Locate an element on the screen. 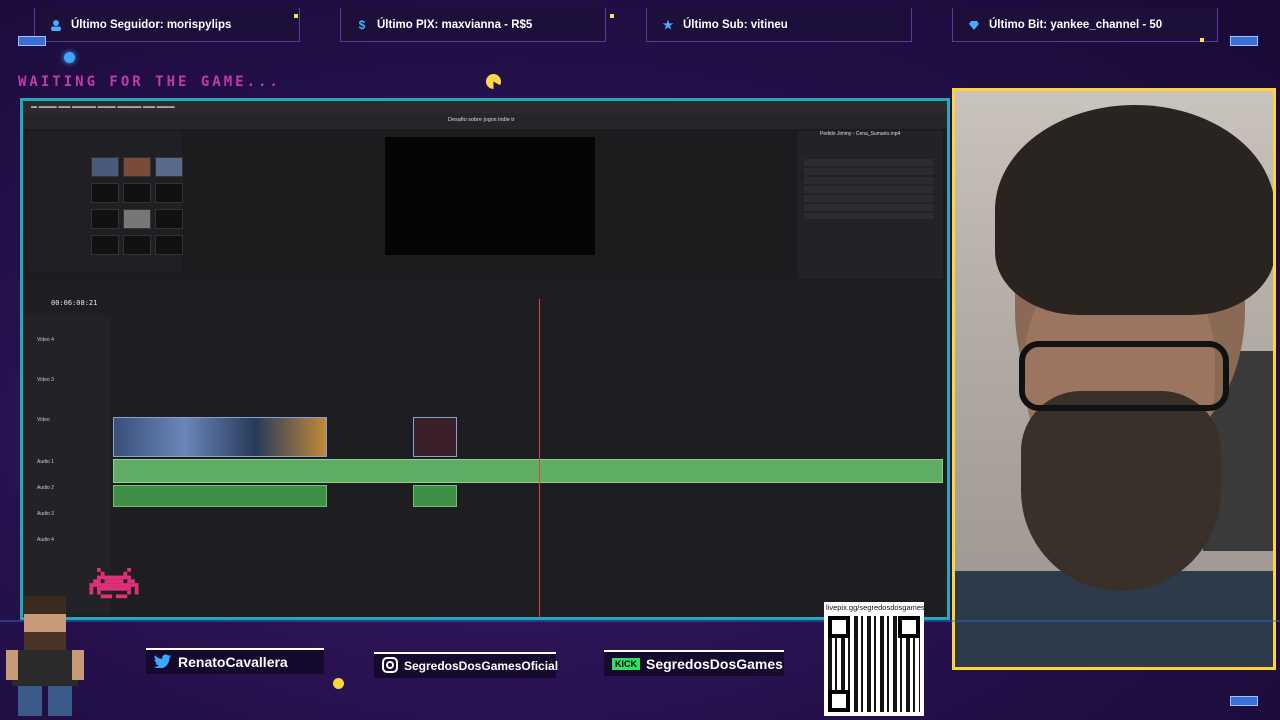  twitter-handle: RenatoCavallera is located at coordinates (235, 661).